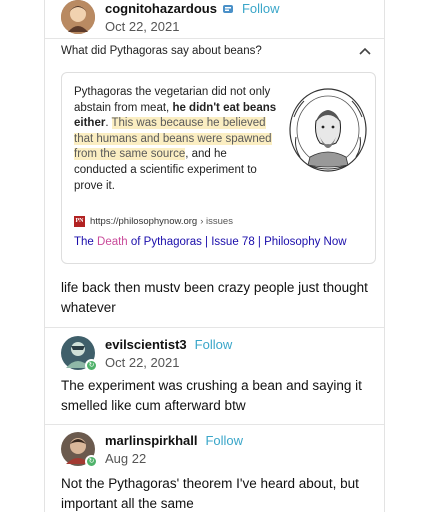  What do you see at coordinates (216, 221) in the screenshot?
I see `source-path: › issues` at bounding box center [216, 221].